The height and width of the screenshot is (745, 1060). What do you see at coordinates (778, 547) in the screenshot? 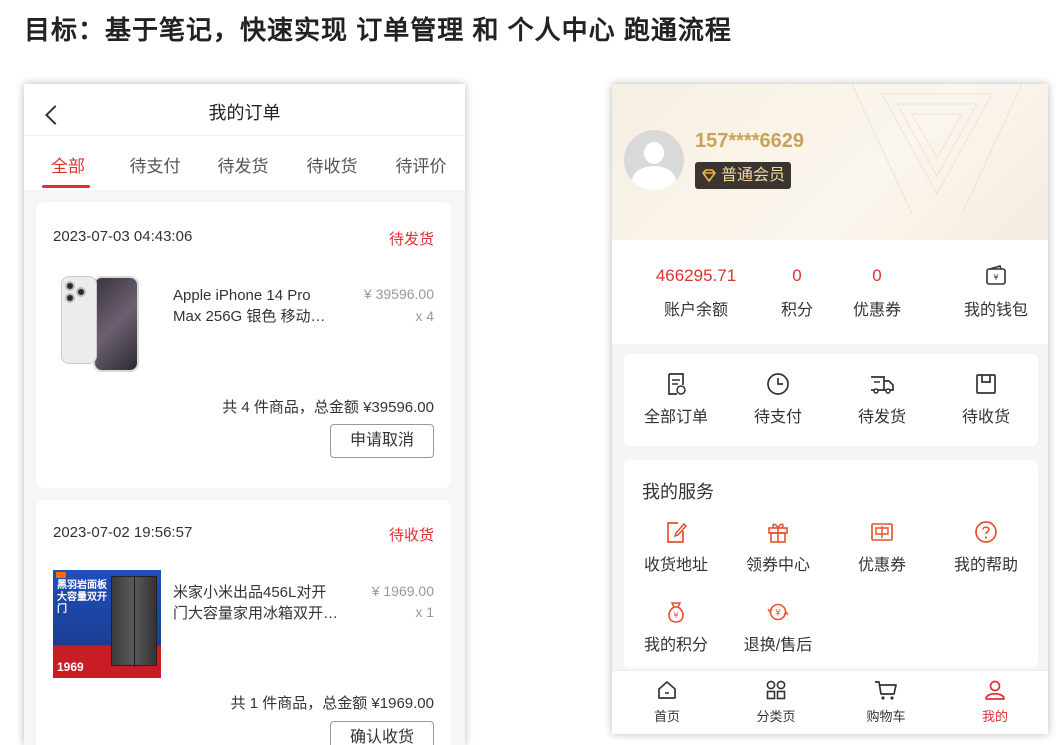
I see `service-coupon-center: 领券中心` at bounding box center [778, 547].